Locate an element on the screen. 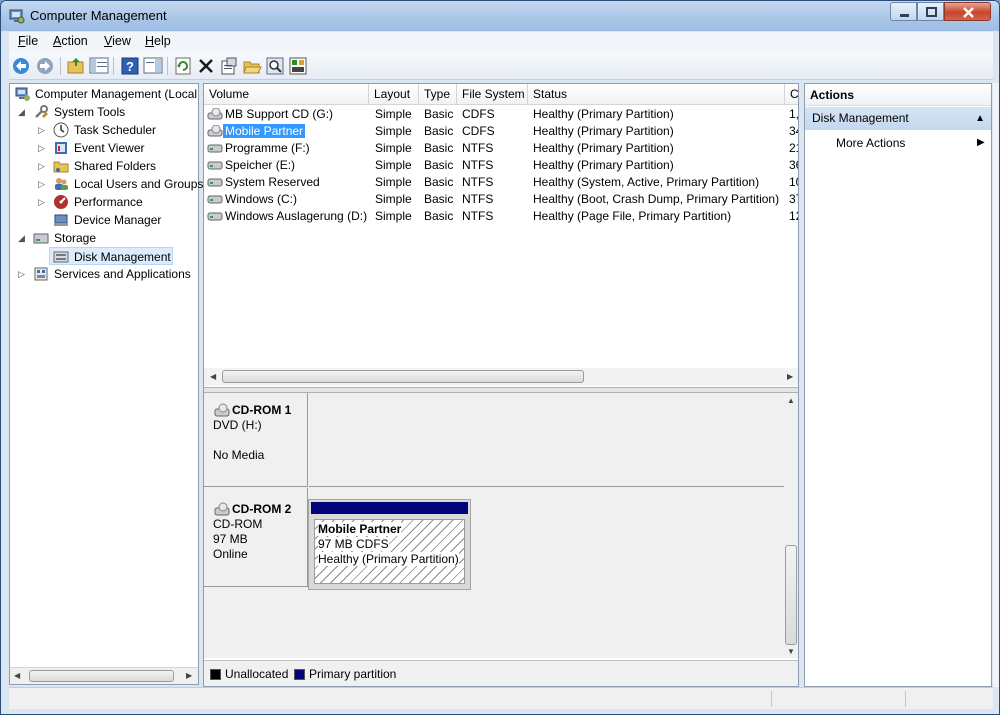  tree-horizontal-scrollbar: ◀ ▶ is located at coordinates (104, 675).